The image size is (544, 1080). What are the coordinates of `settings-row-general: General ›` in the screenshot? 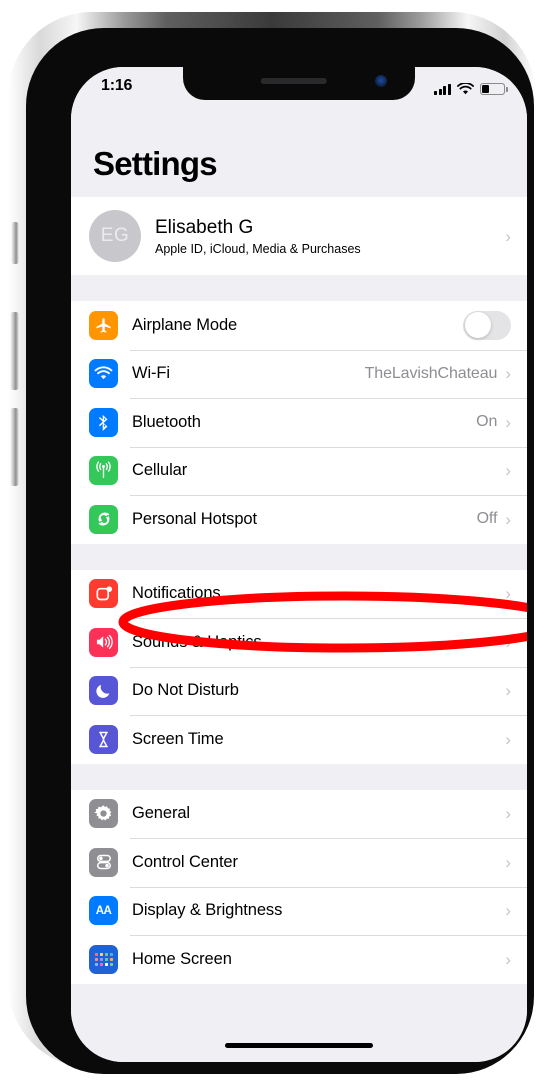 It's located at (299, 813).